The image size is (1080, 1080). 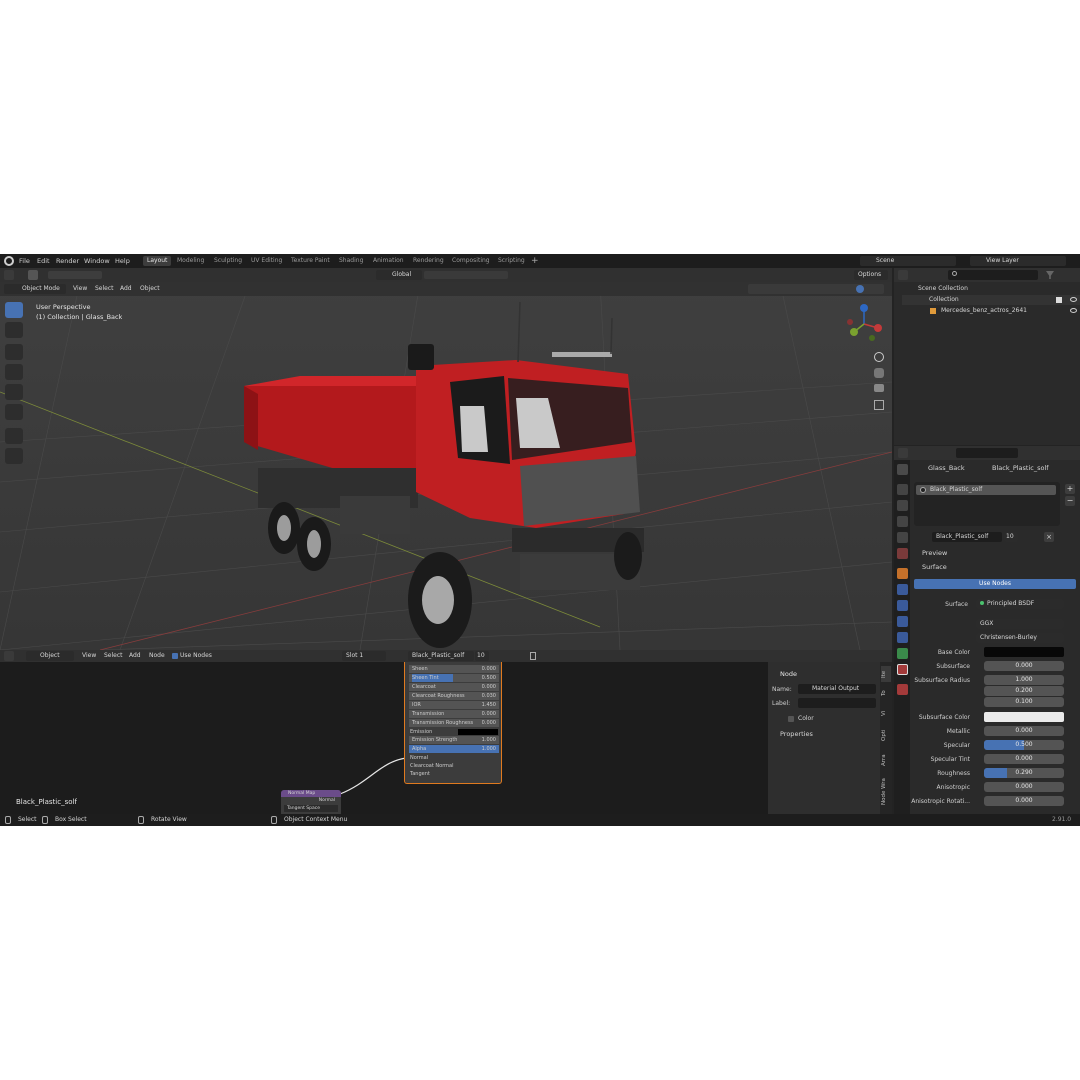 What do you see at coordinates (310, 261) in the screenshot?
I see `tab-texture-paint: Texture Paint` at bounding box center [310, 261].